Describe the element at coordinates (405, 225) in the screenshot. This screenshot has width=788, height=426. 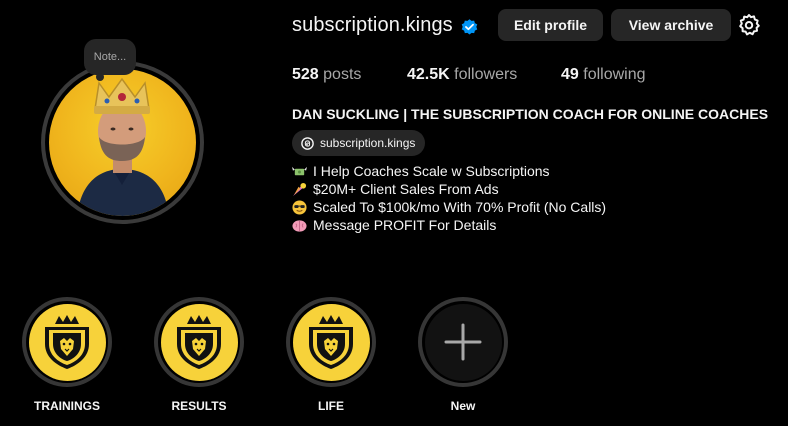
I see `bio-text: Message PROFIT For Details` at that location.